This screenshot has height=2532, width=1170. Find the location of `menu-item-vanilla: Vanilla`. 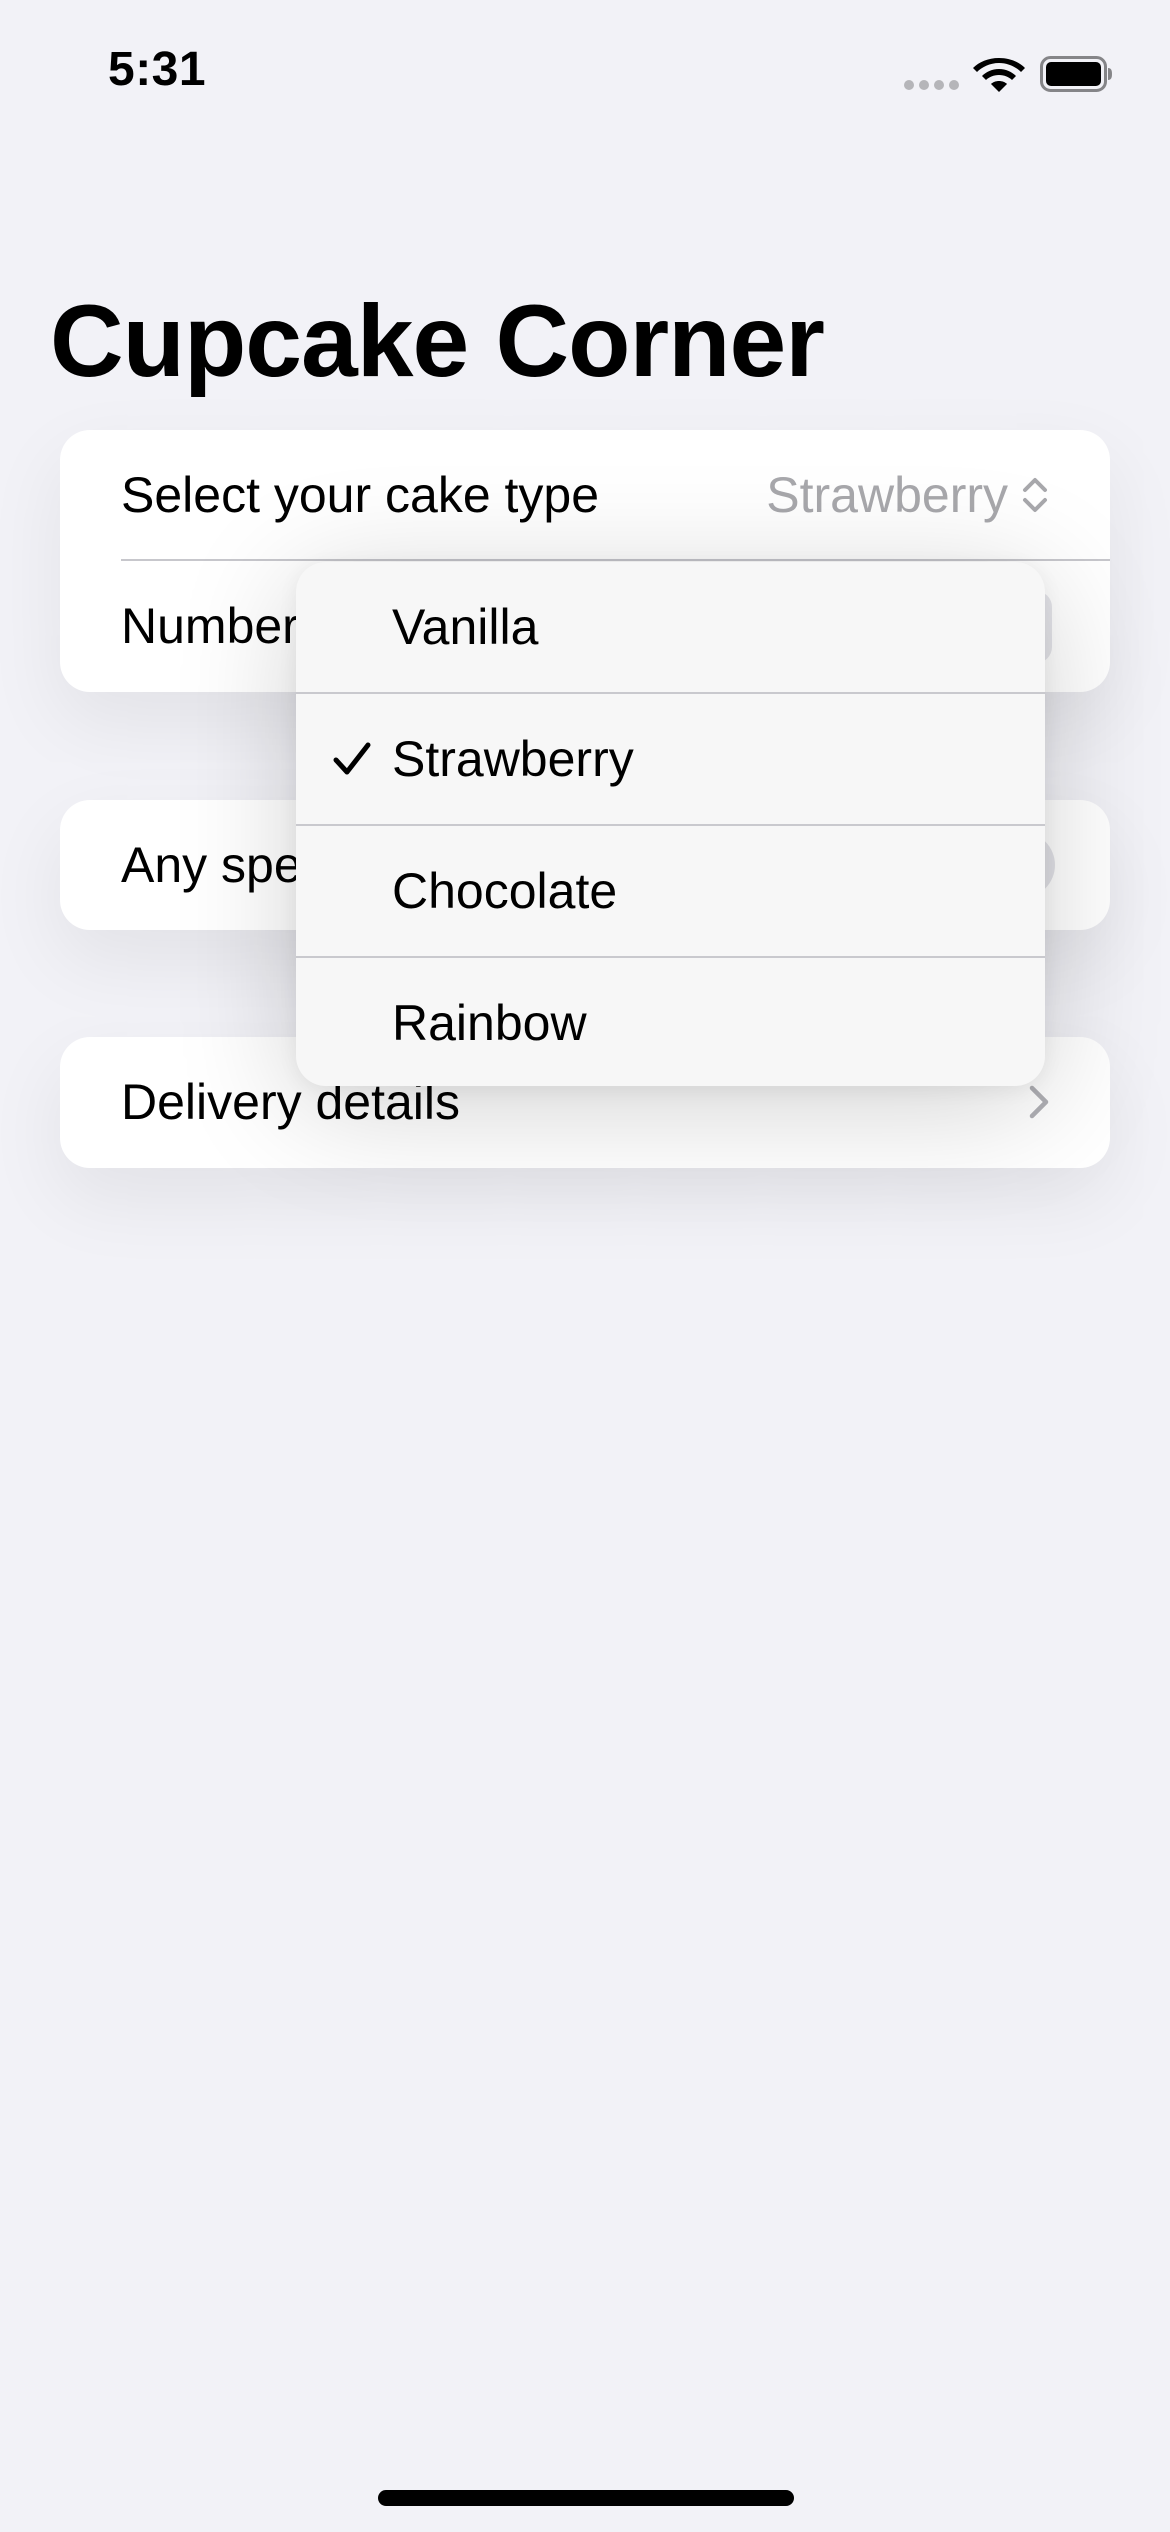

menu-item-vanilla: Vanilla is located at coordinates (670, 627).